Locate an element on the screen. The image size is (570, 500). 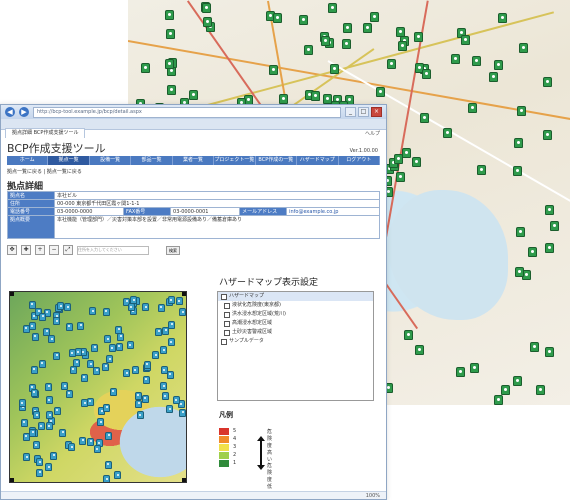
menu-item: 部品一覧 is located at coordinates (151, 160).